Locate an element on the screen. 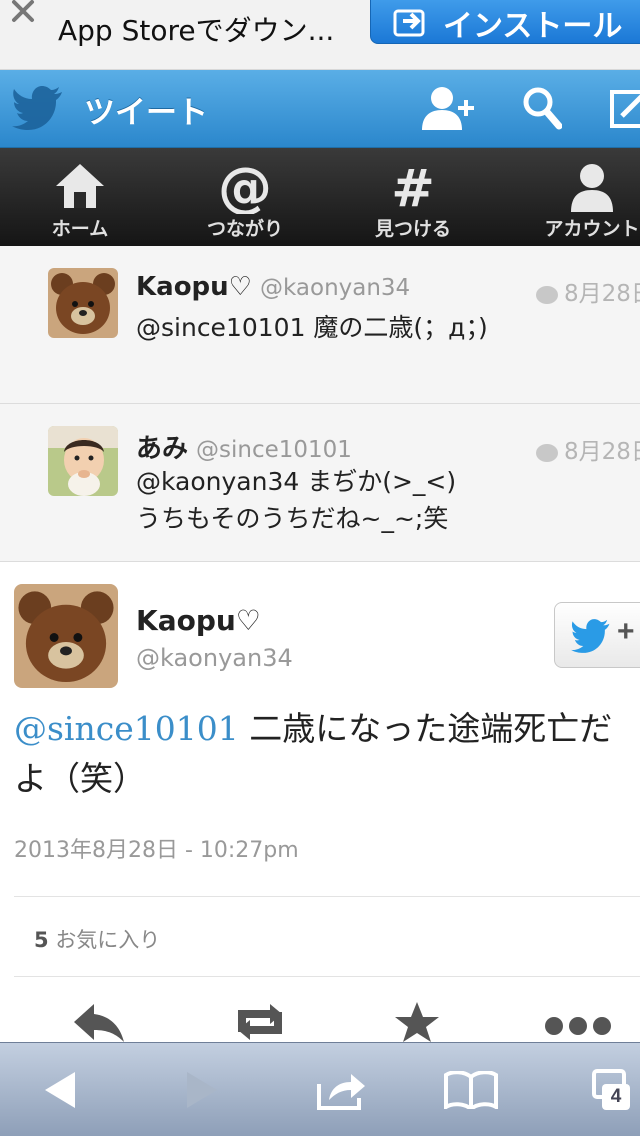 The height and width of the screenshot is (1136, 640). install-icon is located at coordinates (409, 23).